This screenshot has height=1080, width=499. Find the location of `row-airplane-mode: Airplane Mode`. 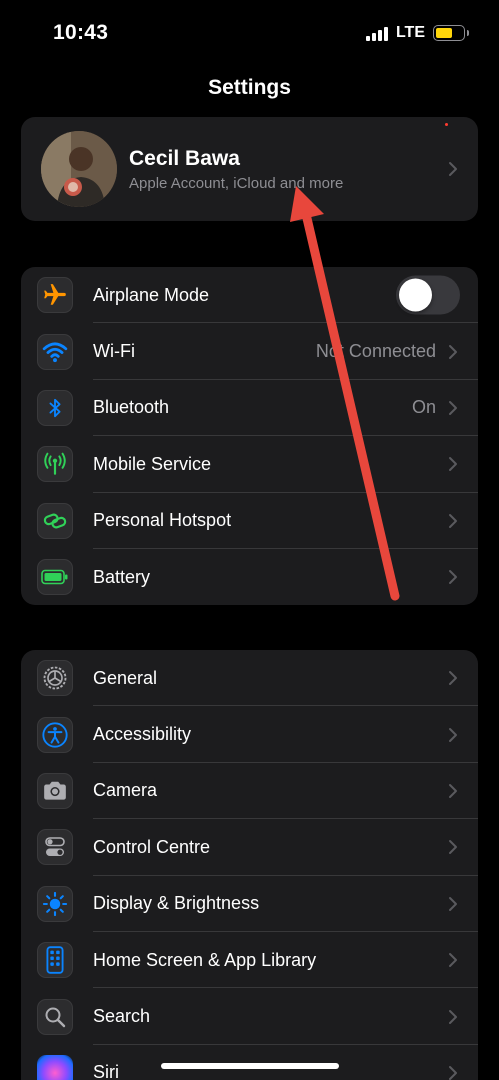

row-airplane-mode: Airplane Mode is located at coordinates (249, 295).